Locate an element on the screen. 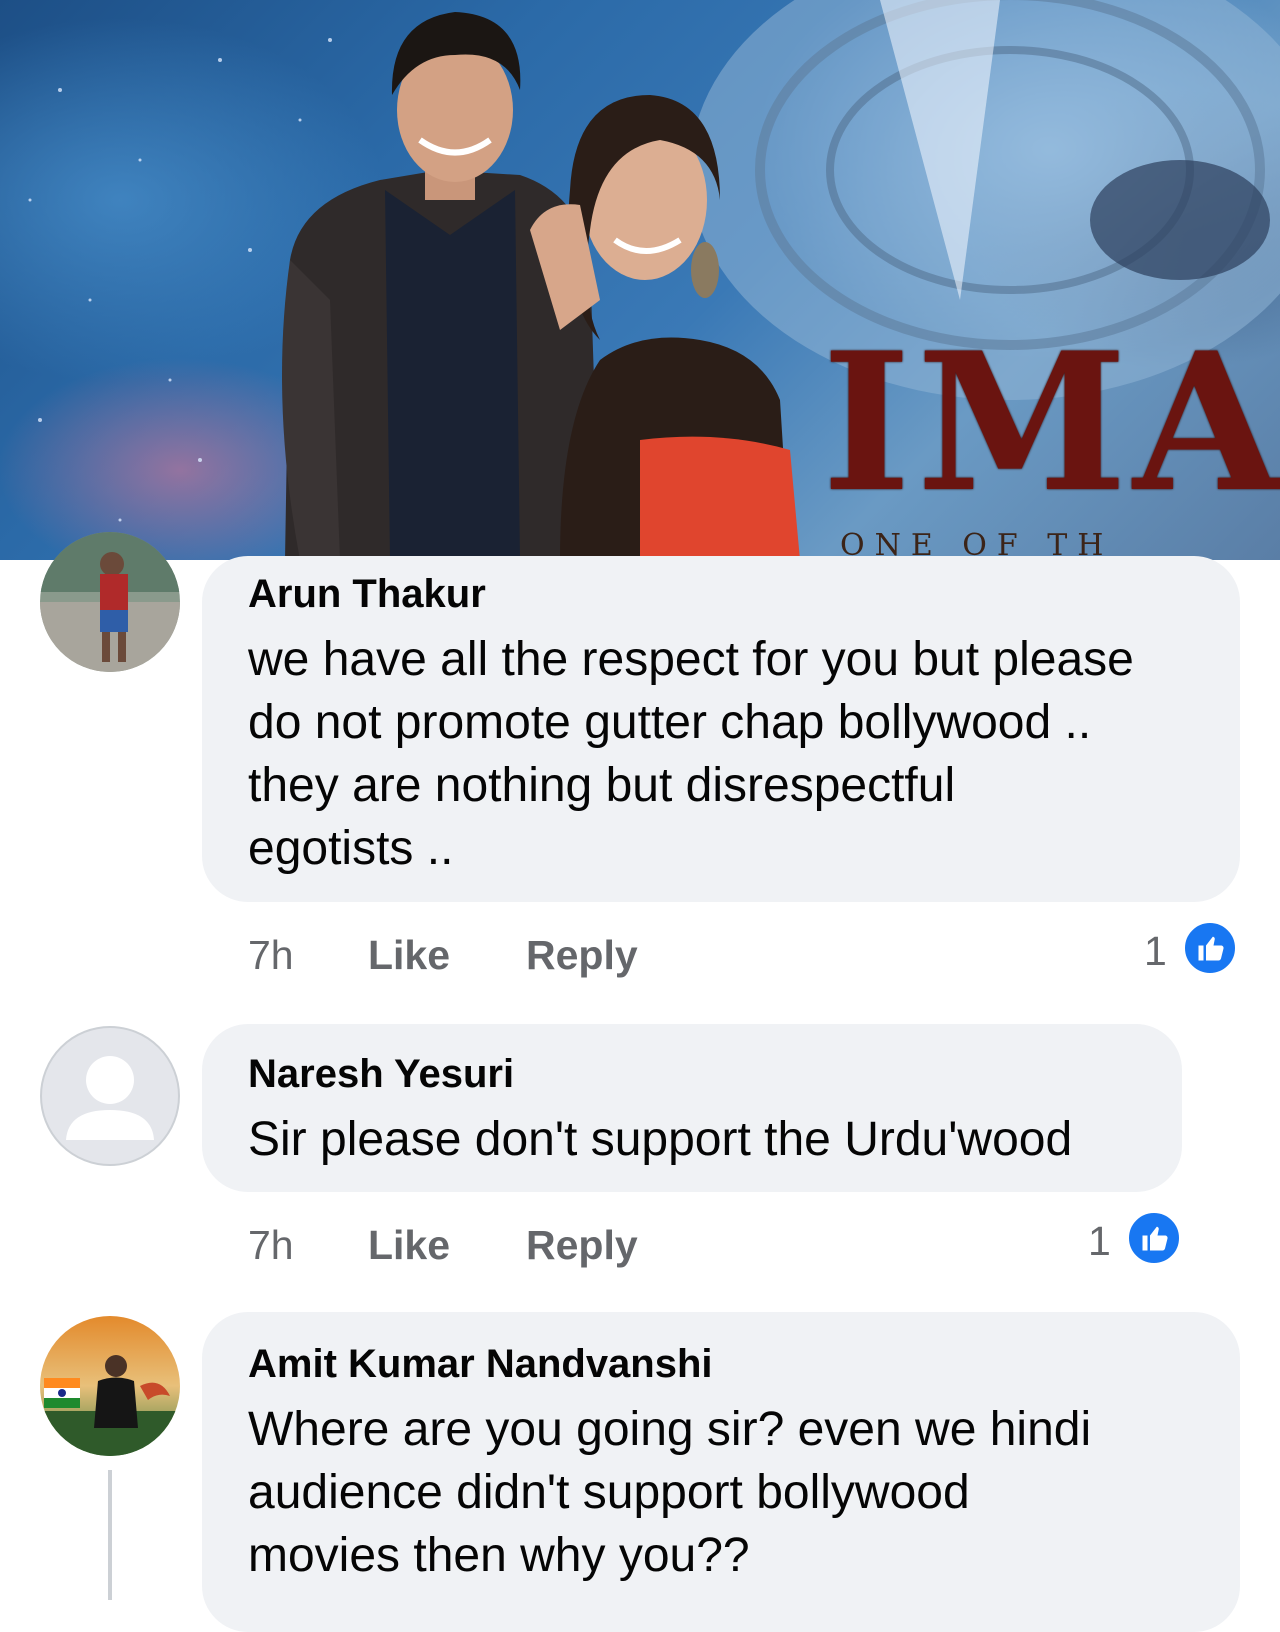 The width and height of the screenshot is (1280, 1632). comment-text-line: Sir please don't support the Urdu'wood is located at coordinates (660, 1139).